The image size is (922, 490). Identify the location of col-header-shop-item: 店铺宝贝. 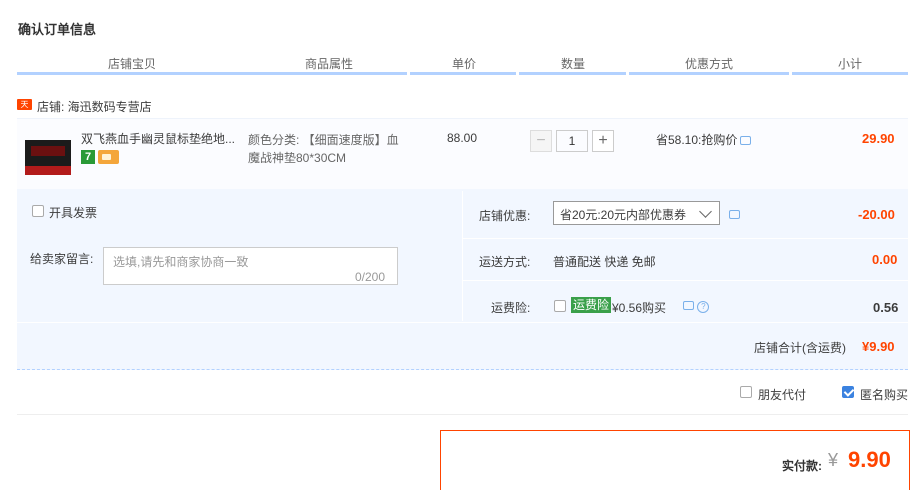
(131, 64).